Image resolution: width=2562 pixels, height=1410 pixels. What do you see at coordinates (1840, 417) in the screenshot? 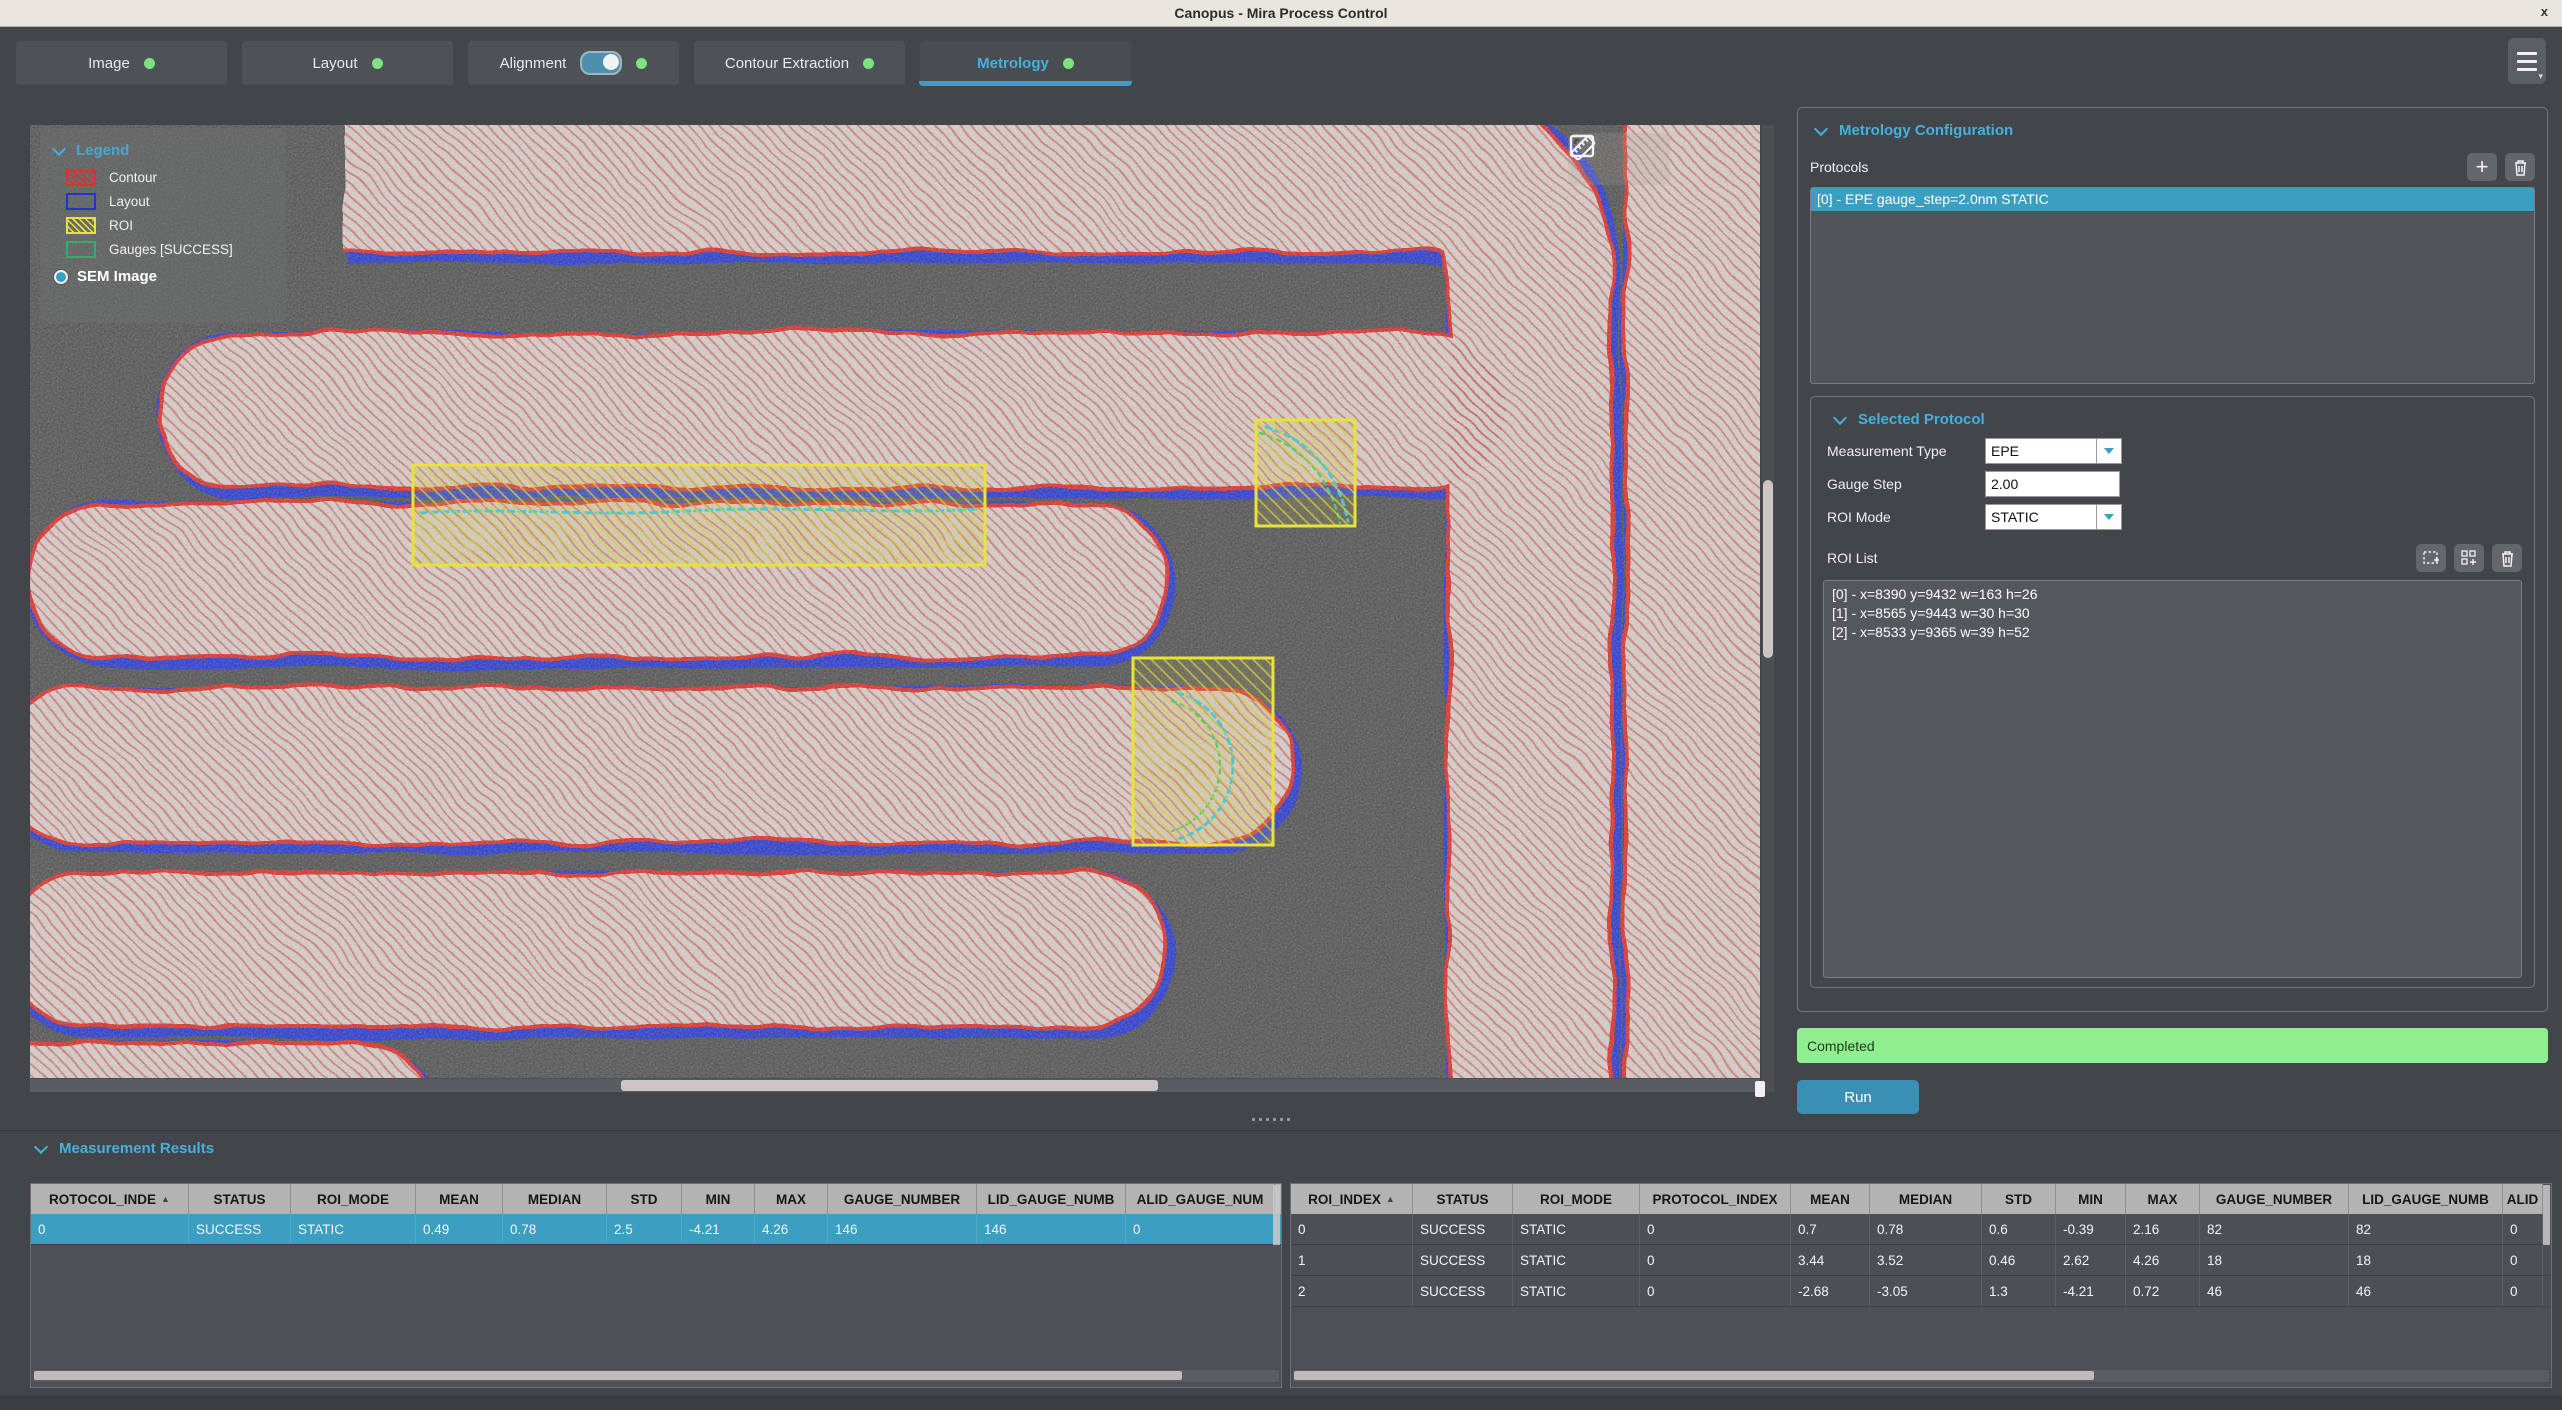
I see `selected-protocol-chevron-icon` at bounding box center [1840, 417].